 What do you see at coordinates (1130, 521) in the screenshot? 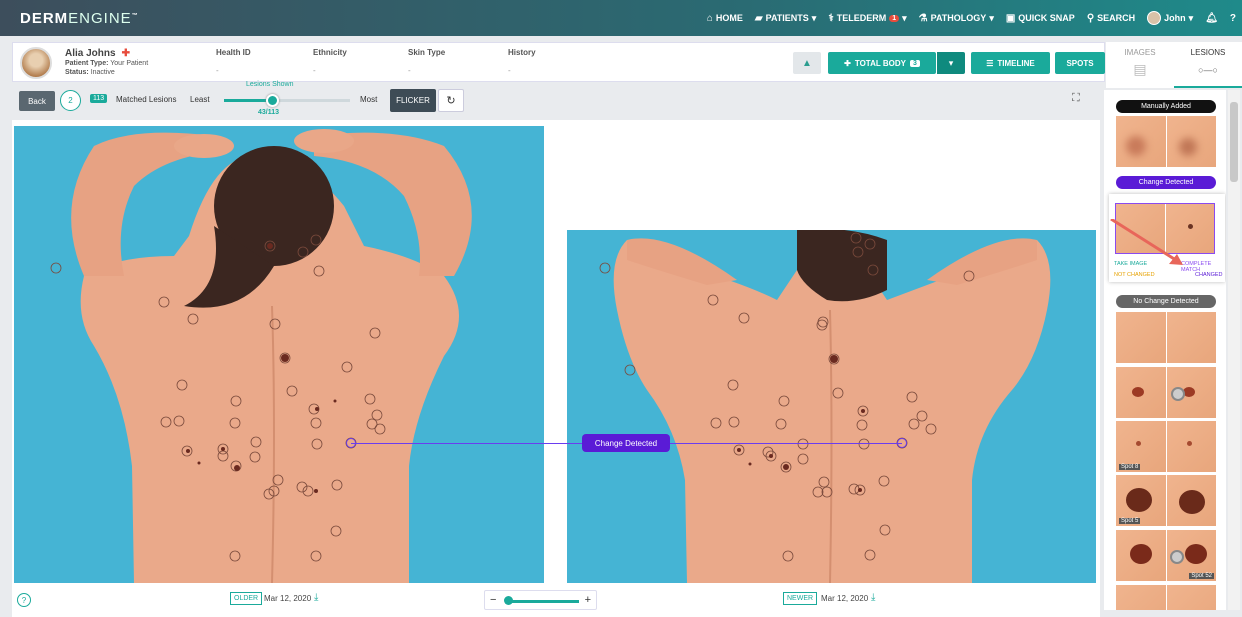
I see `spot-label: Spot 5` at bounding box center [1130, 521].